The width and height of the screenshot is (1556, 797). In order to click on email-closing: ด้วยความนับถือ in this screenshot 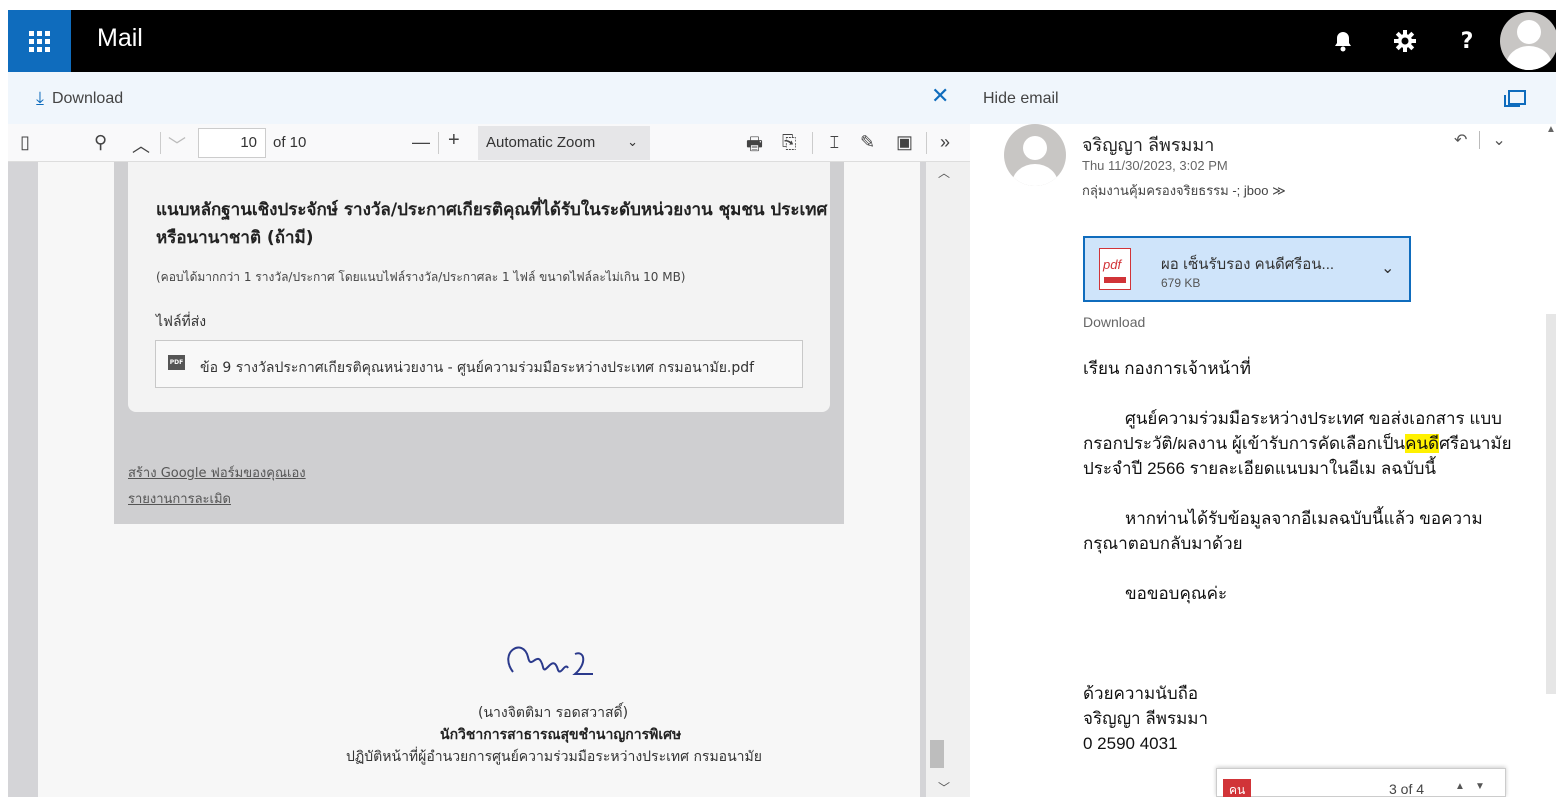, I will do `click(1141, 693)`.